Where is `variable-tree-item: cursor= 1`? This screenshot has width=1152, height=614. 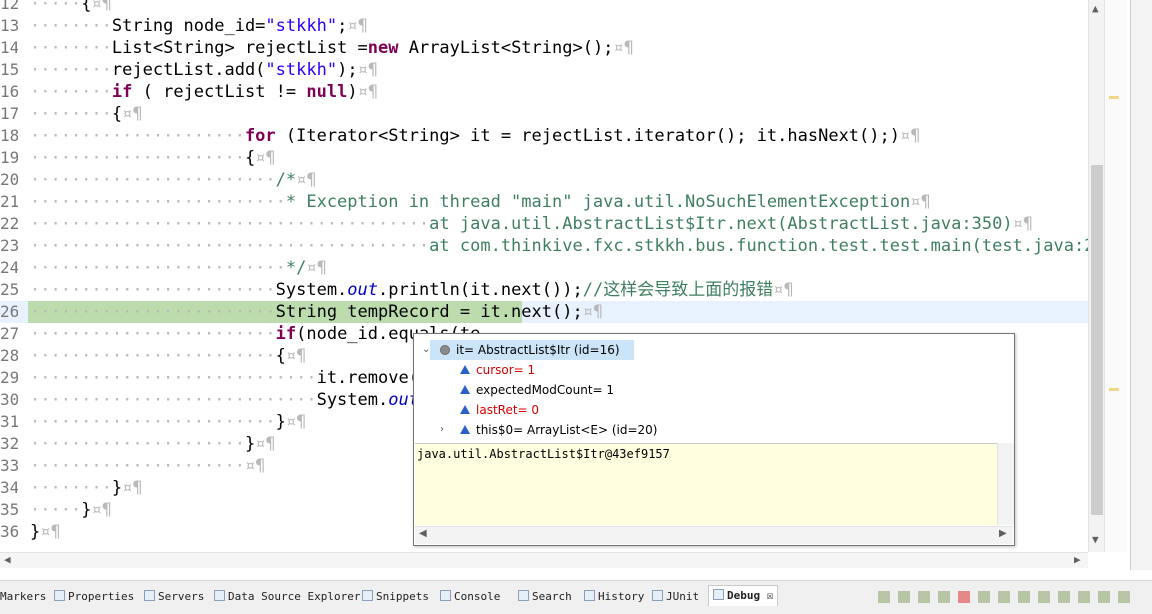 variable-tree-item: cursor= 1 is located at coordinates (694, 370).